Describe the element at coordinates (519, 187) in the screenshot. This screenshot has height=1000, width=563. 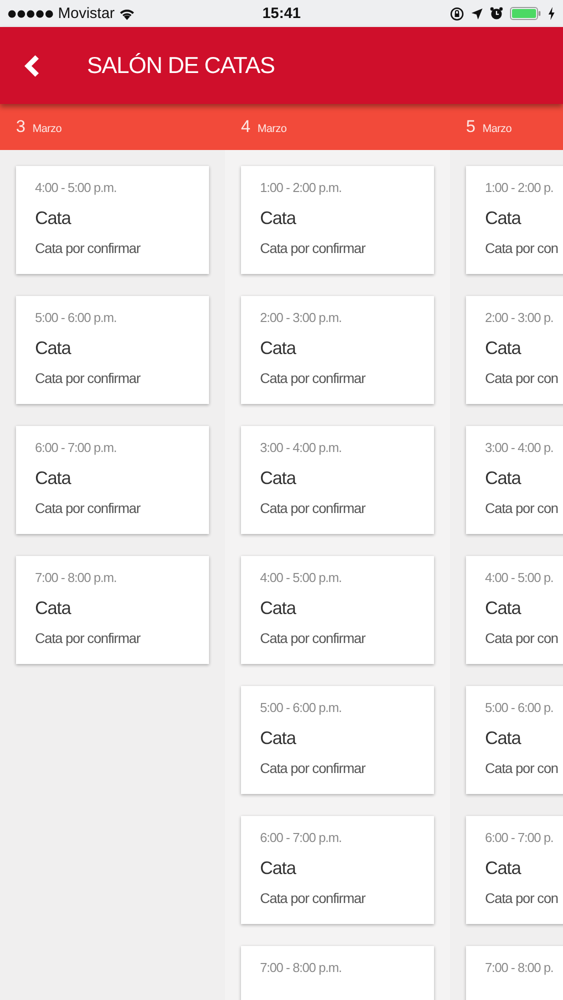
I see `slot-time: 1:00 - 2:00 p.` at that location.